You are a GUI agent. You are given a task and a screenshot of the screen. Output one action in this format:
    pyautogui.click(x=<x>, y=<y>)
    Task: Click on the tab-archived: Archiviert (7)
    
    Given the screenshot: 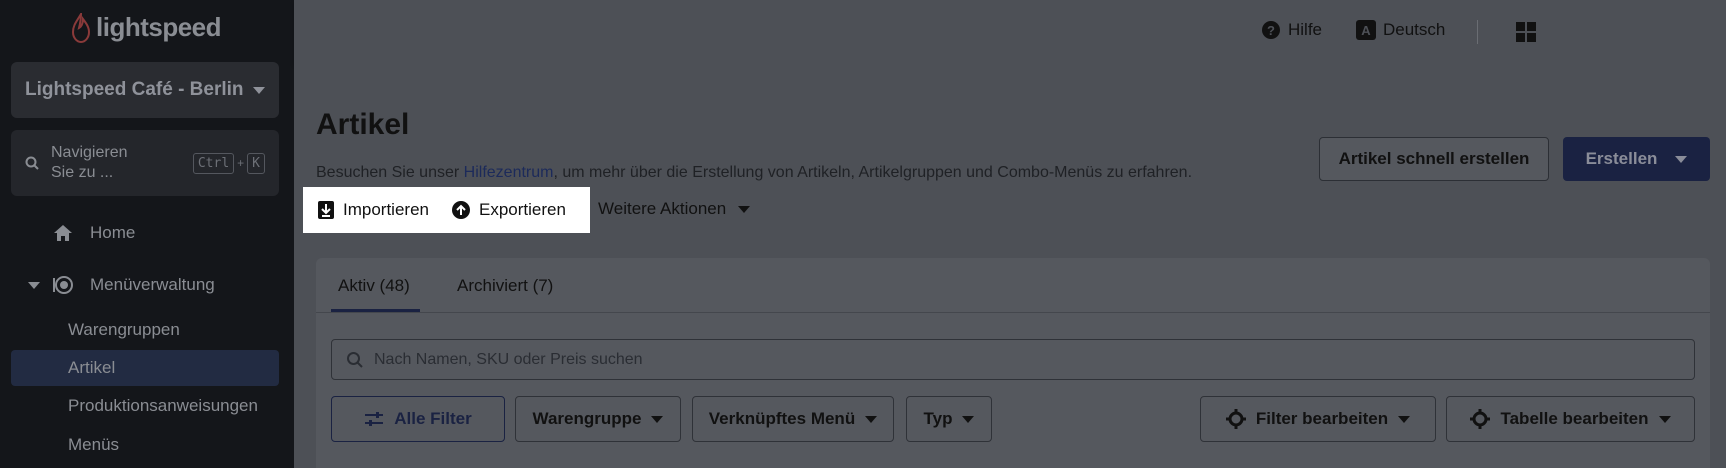 What is the action you would take?
    pyautogui.click(x=505, y=286)
    